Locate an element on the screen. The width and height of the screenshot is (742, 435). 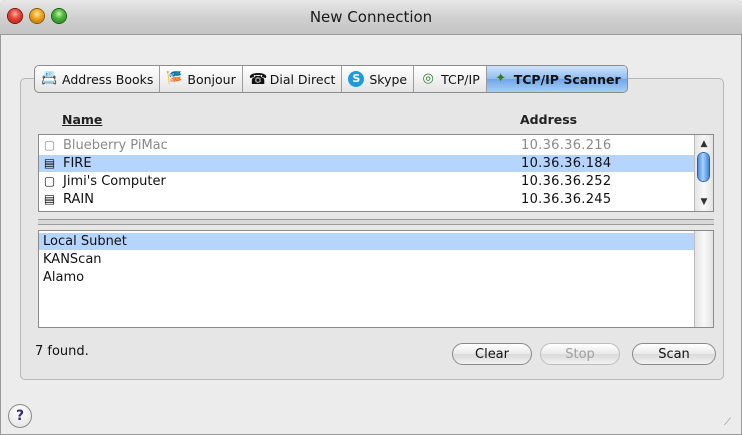
address-book-icon: 📇 is located at coordinates (49, 78).